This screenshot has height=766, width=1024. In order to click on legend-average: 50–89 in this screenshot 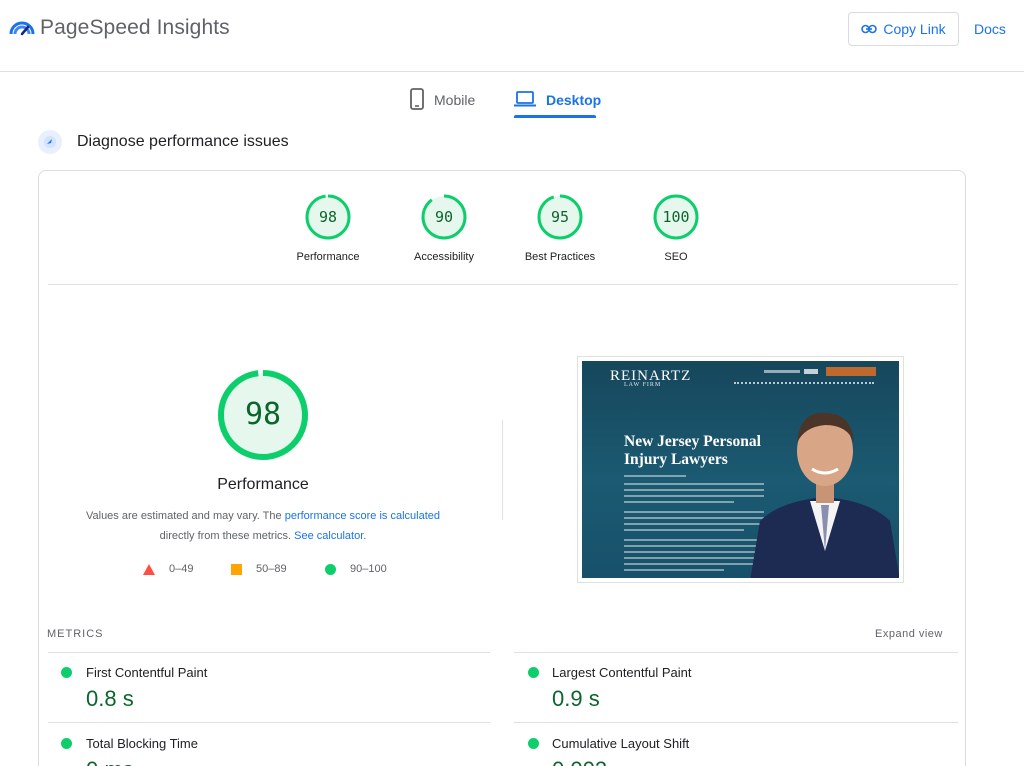, I will do `click(259, 569)`.